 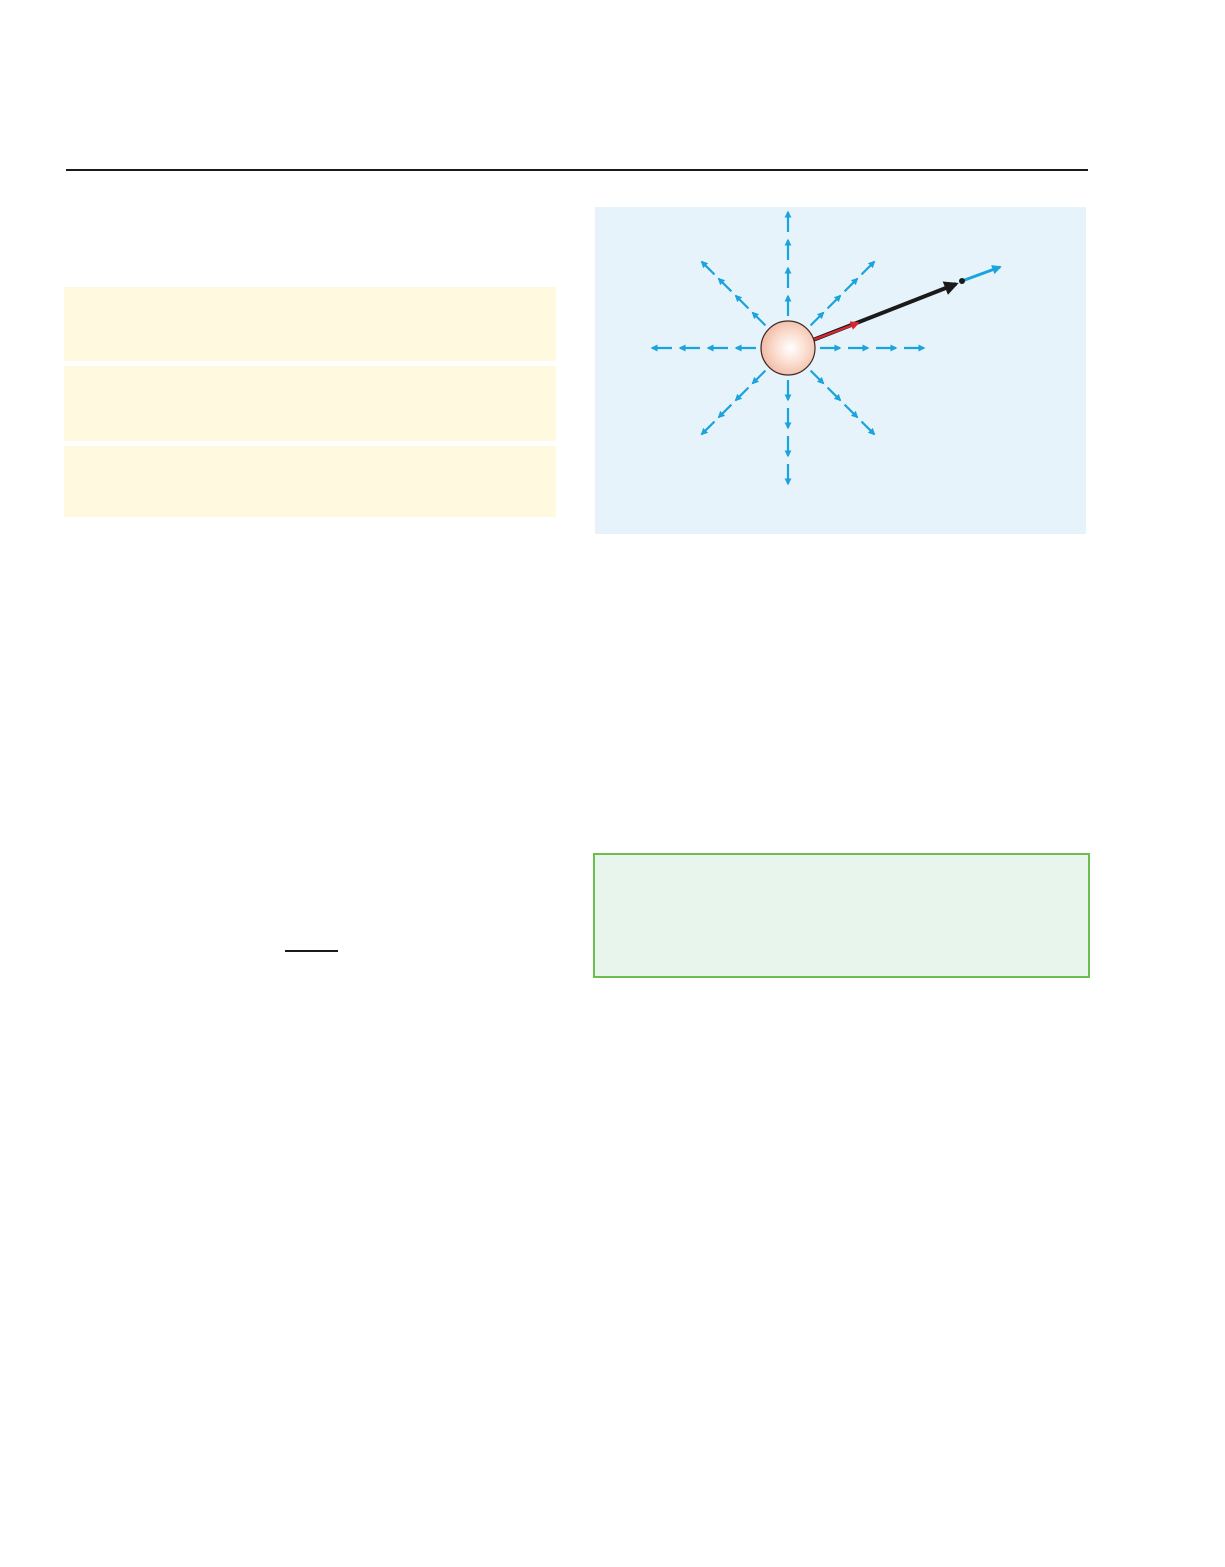 What do you see at coordinates (962, 281) in the screenshot?
I see `field-point` at bounding box center [962, 281].